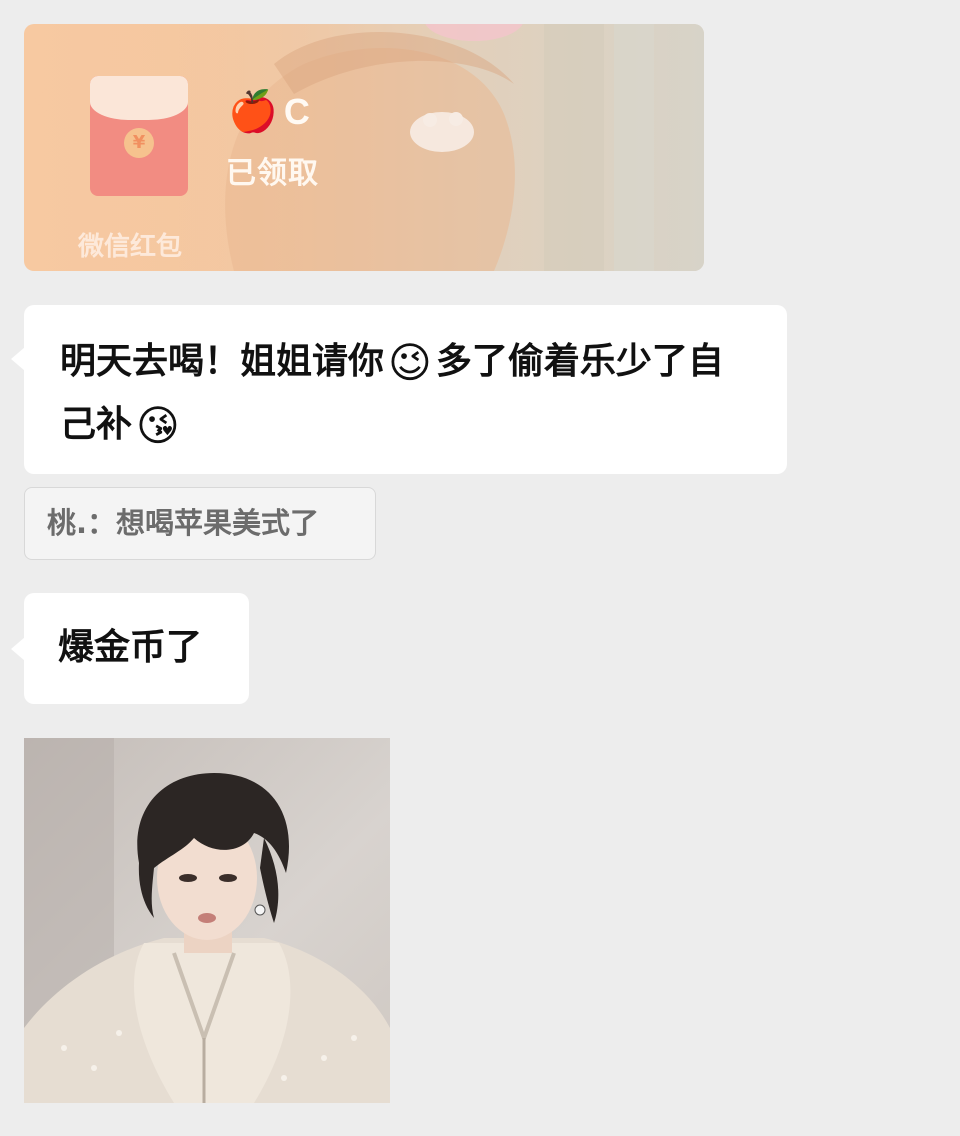 Image resolution: width=960 pixels, height=1136 pixels. What do you see at coordinates (296, 111) in the screenshot?
I see `red-packet-sender-name: C` at bounding box center [296, 111].